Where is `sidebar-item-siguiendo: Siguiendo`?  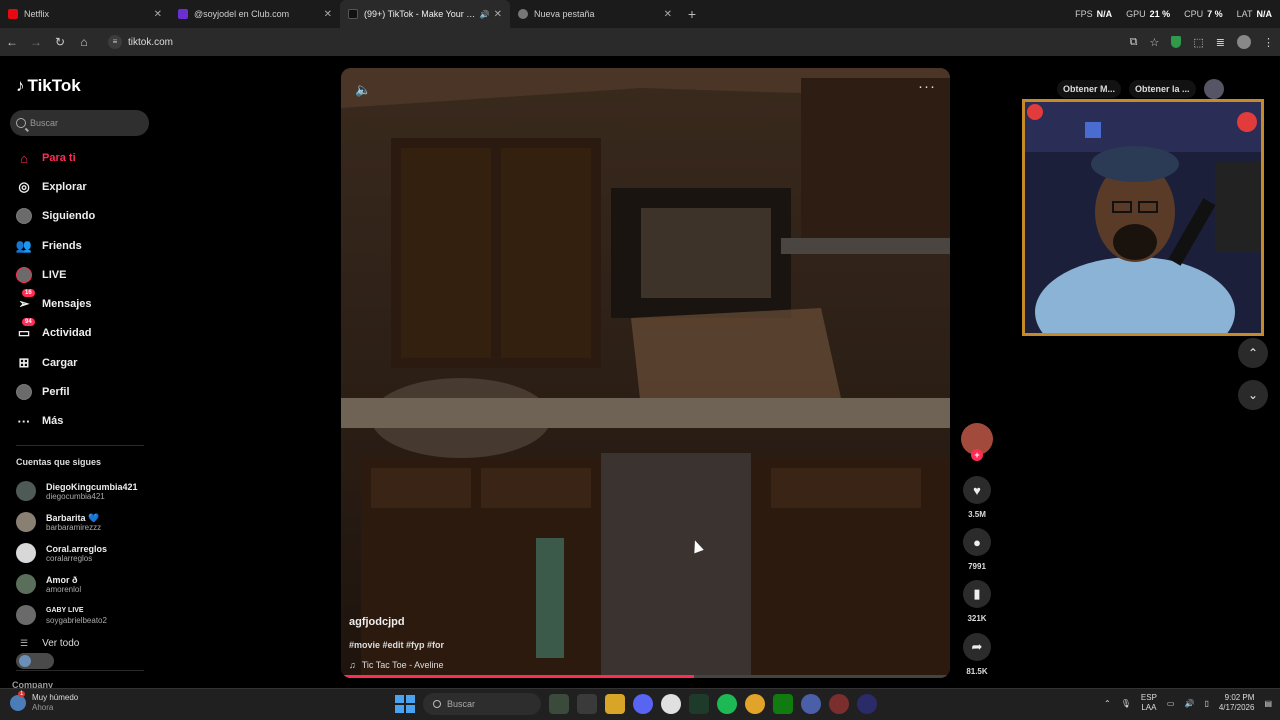 sidebar-item-siguiendo: Siguiendo is located at coordinates (55, 216).